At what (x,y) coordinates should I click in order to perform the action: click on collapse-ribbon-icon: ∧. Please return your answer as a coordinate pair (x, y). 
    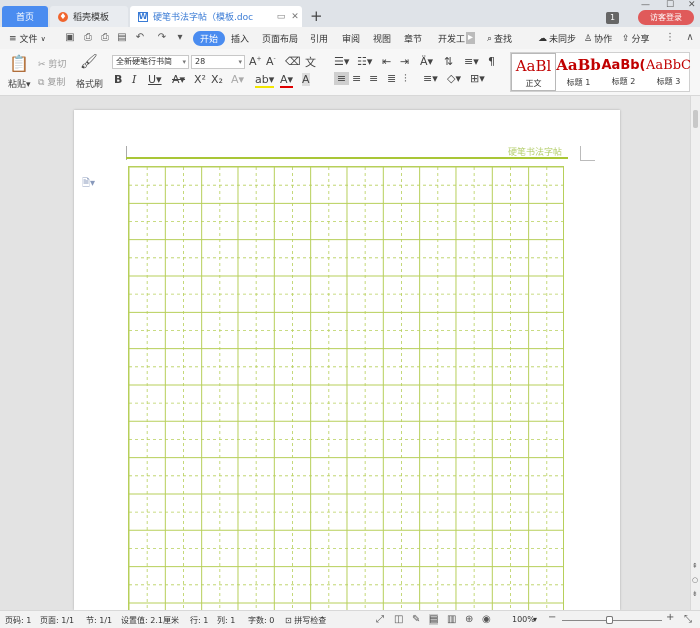
    Looking at the image, I should click on (690, 38).